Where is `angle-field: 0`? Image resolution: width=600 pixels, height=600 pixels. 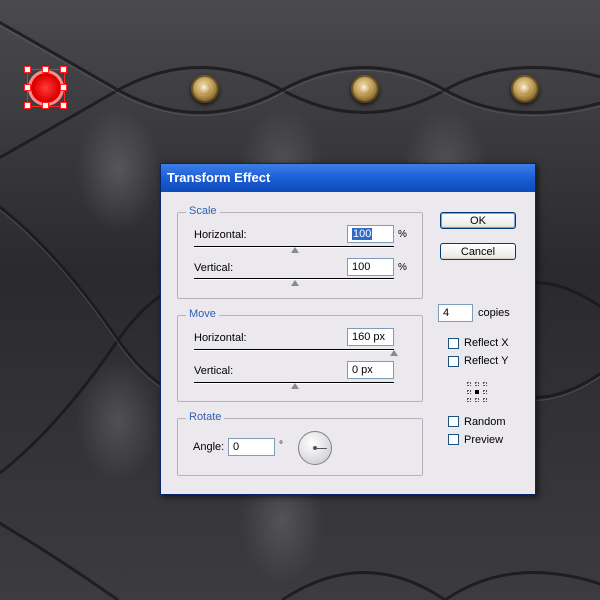
angle-field: 0 is located at coordinates (251, 447).